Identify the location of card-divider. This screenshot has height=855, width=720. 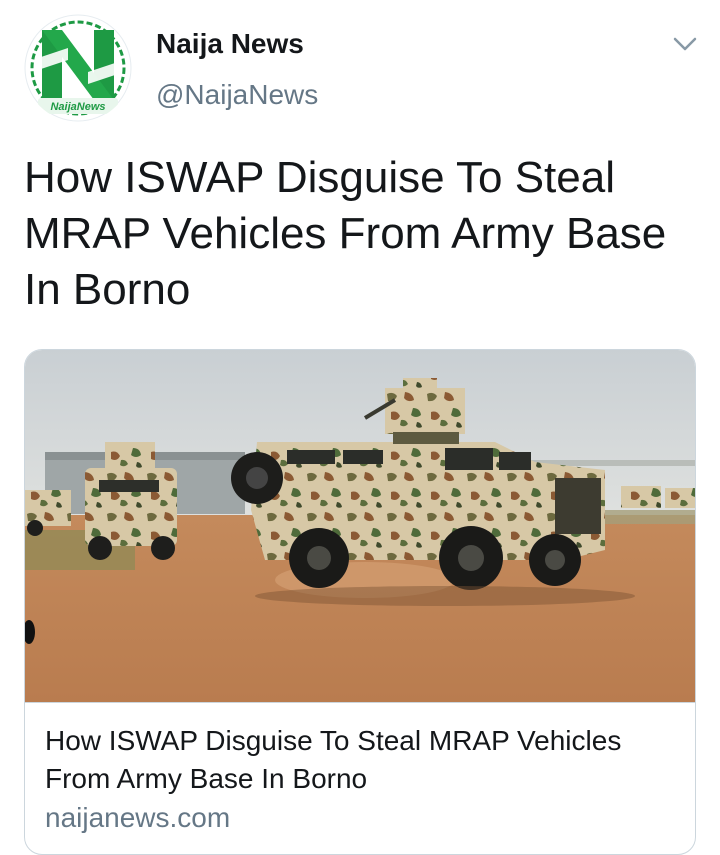
(360, 702).